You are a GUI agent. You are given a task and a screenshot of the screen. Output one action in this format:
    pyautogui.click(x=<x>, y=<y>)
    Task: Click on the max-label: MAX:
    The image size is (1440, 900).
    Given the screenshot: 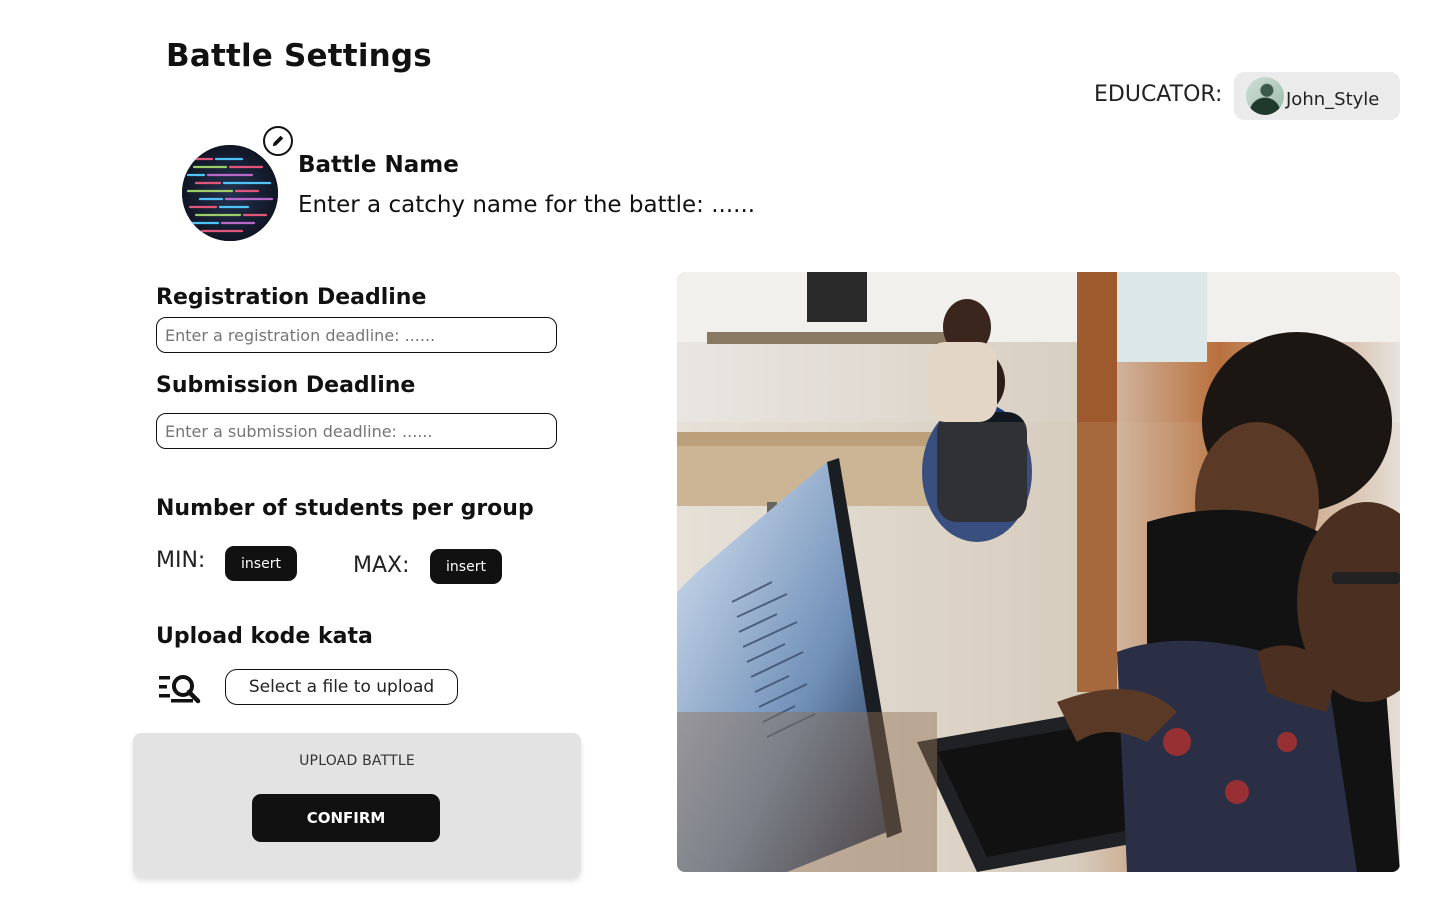 What is the action you would take?
    pyautogui.click(x=381, y=565)
    